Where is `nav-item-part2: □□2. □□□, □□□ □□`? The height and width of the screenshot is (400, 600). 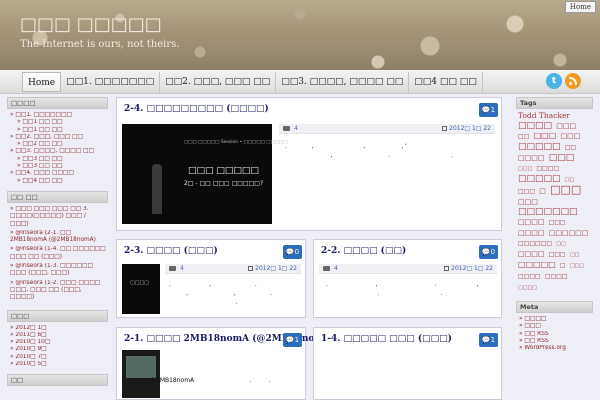
nav-item-part2: □□2. □□□, □□□ □□ is located at coordinates (218, 82).